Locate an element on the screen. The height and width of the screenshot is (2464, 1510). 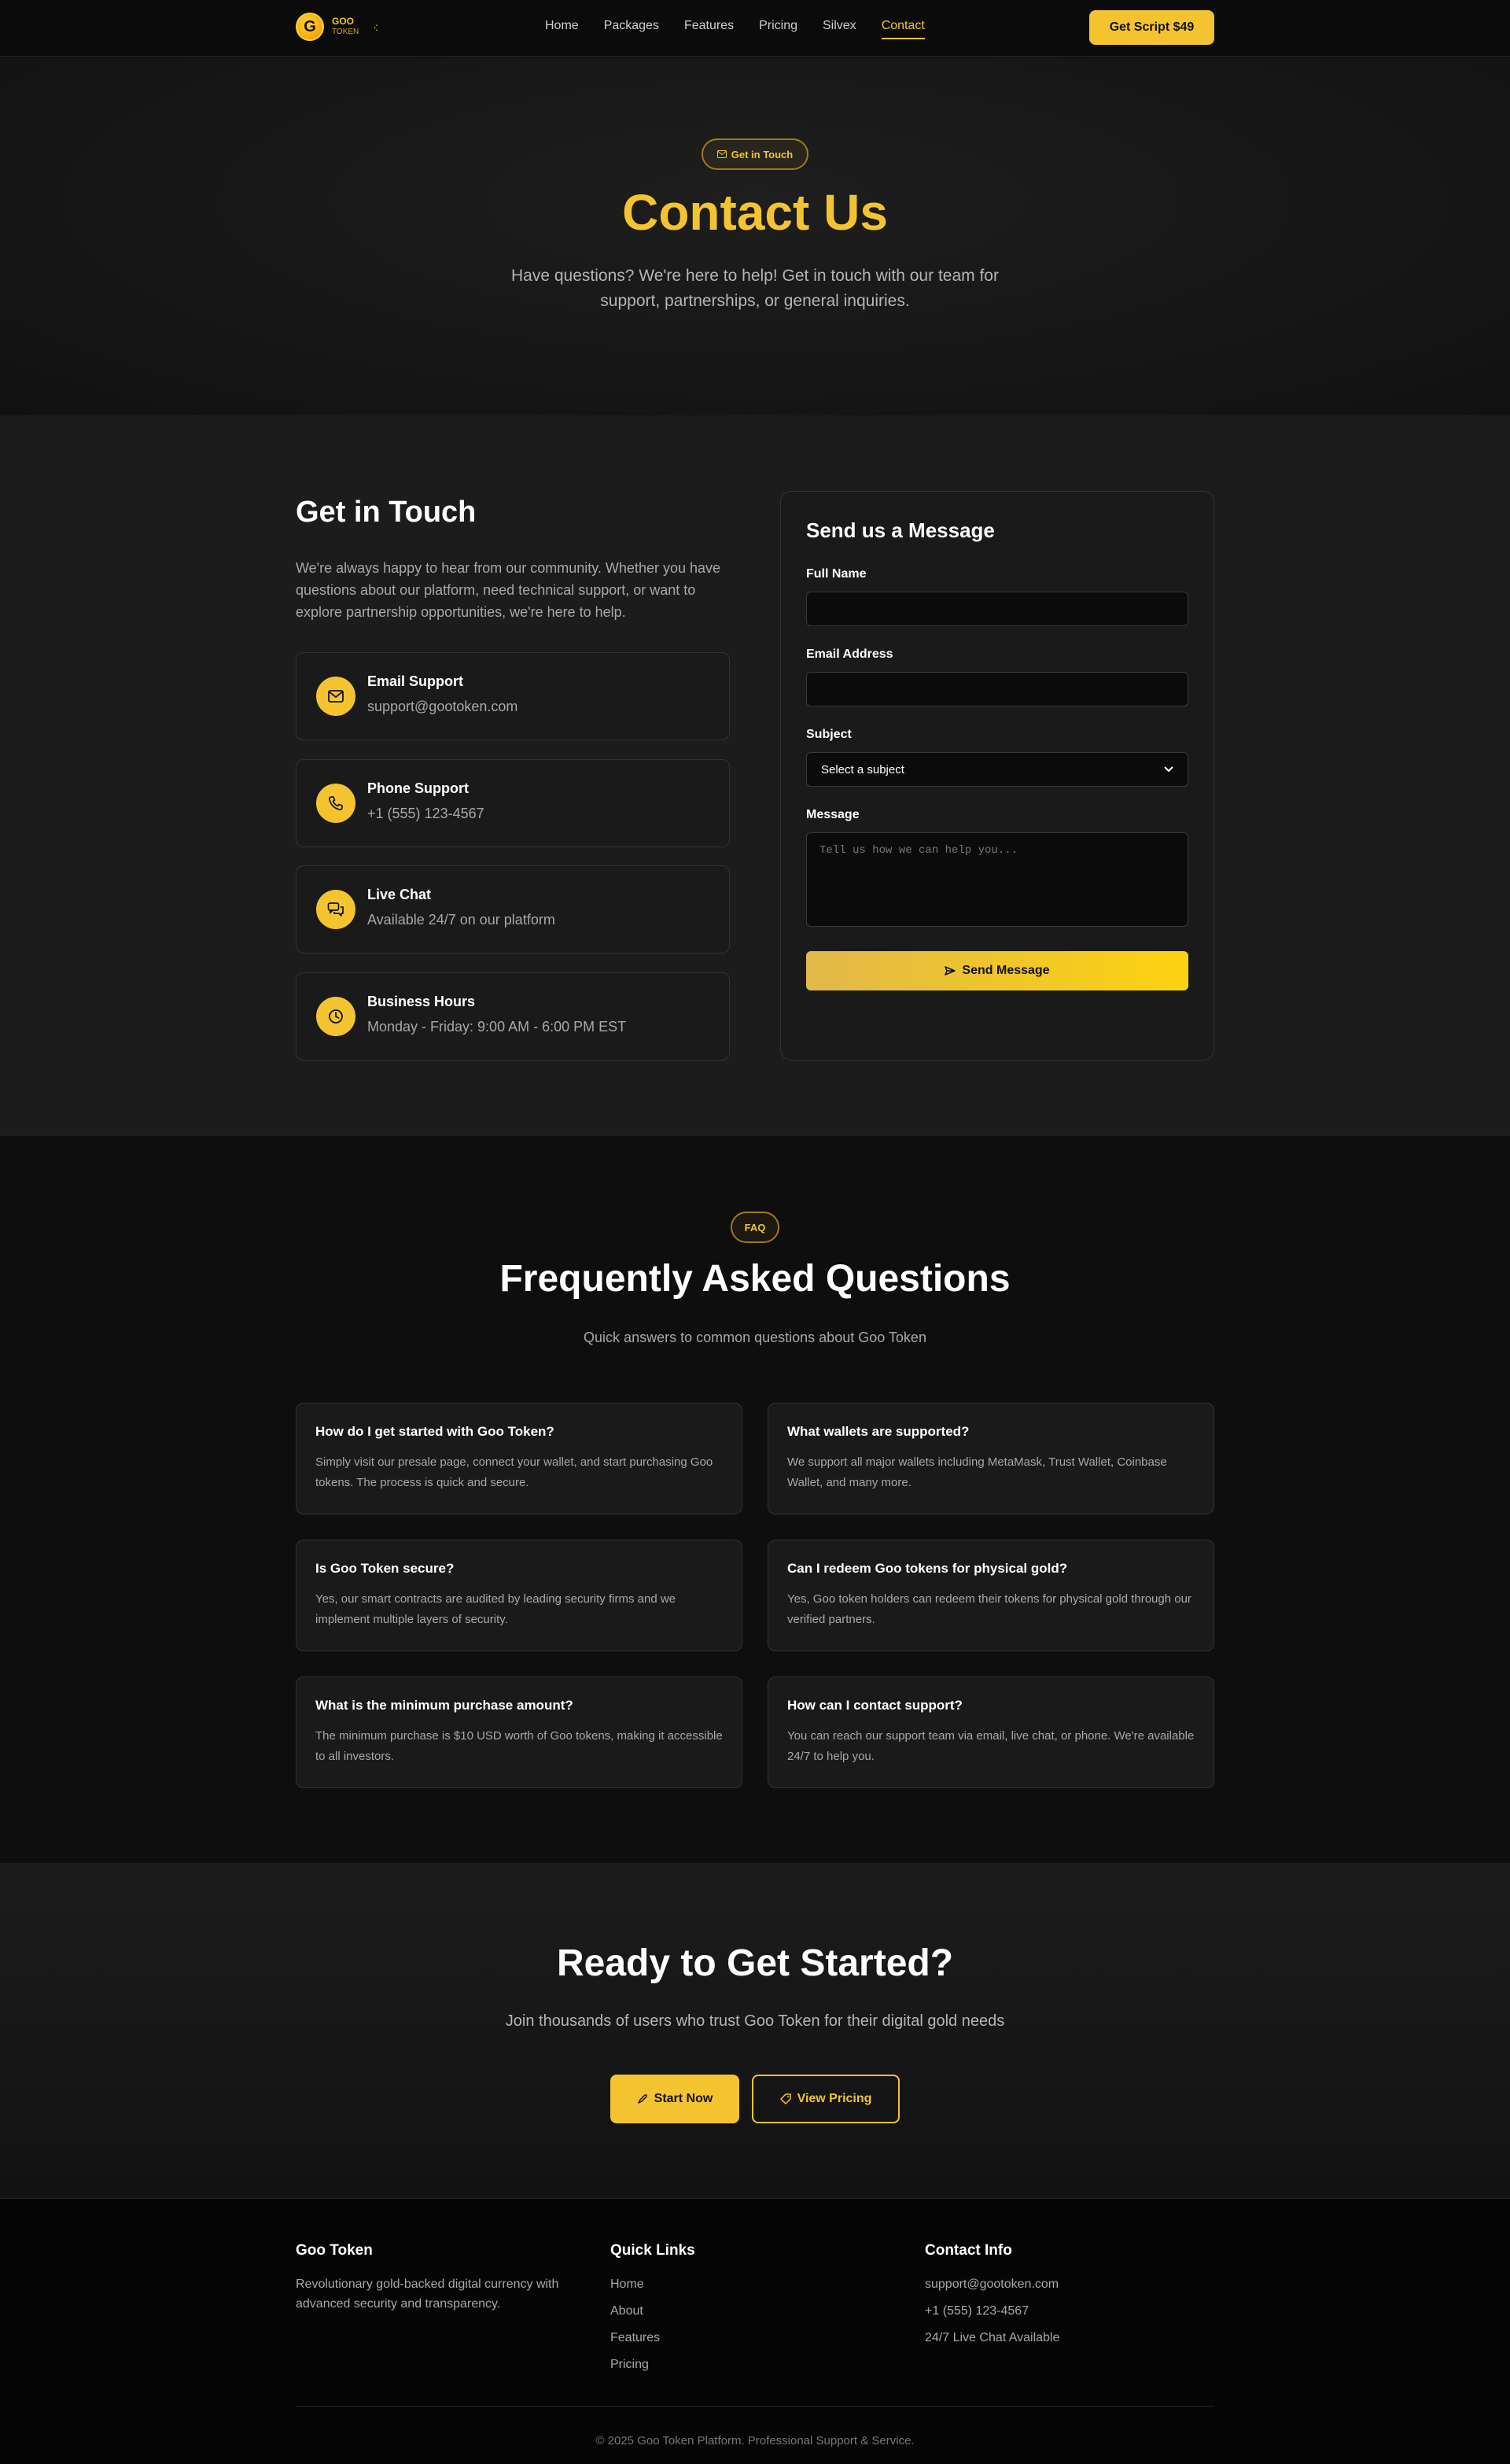
logo-line1: GOO is located at coordinates (344, 21).